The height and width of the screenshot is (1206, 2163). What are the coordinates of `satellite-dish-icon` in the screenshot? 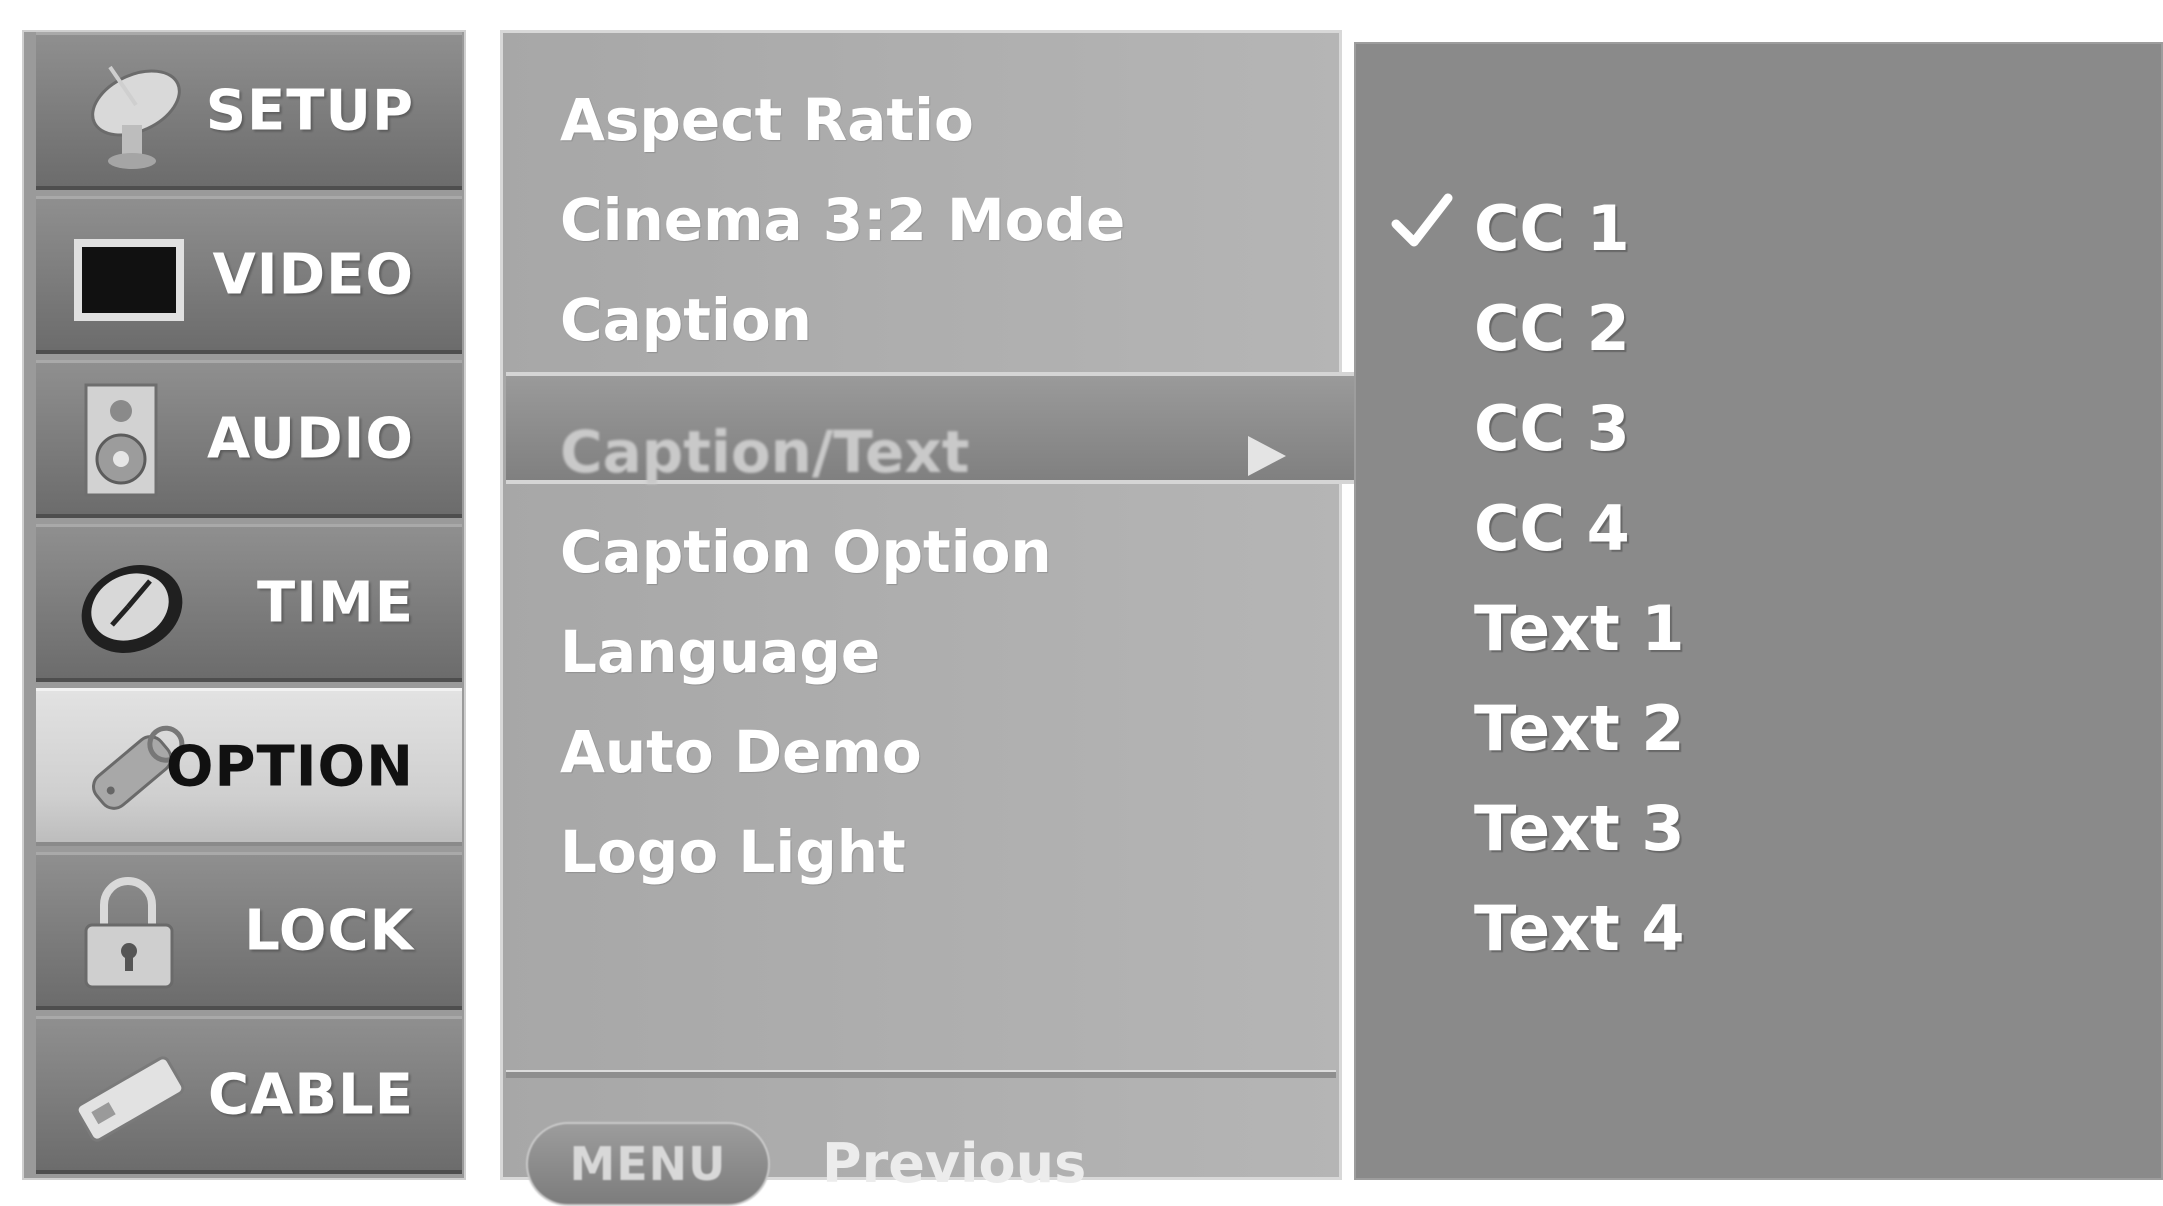 It's located at (129, 113).